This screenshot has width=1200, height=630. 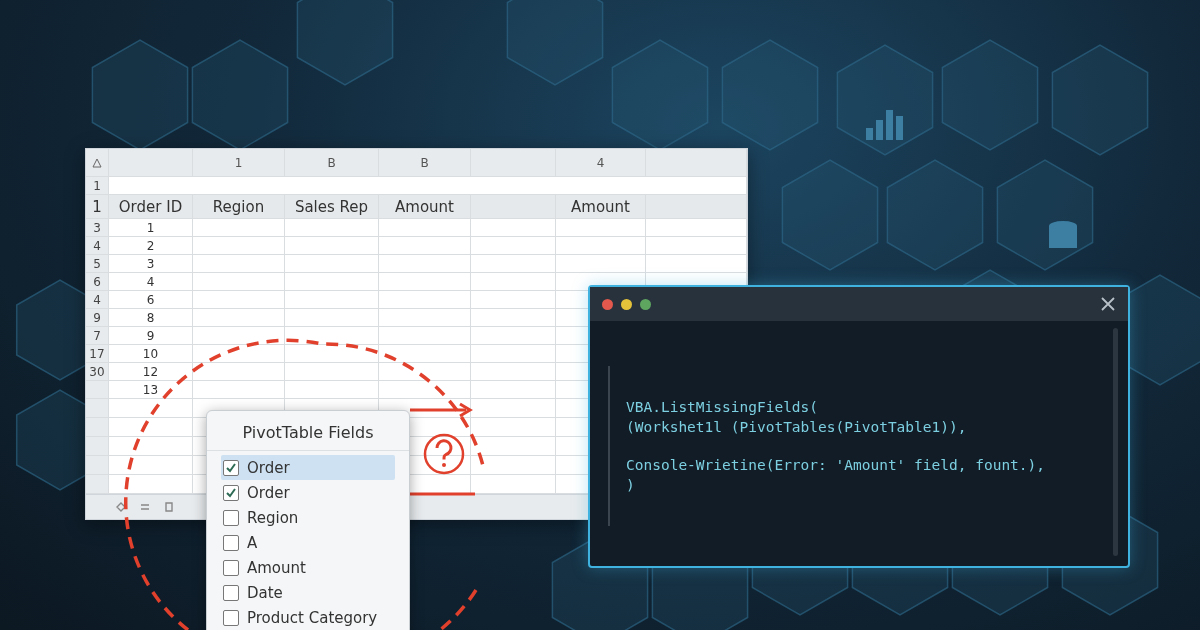 I want to click on table-cell: 6, so click(x=151, y=300).